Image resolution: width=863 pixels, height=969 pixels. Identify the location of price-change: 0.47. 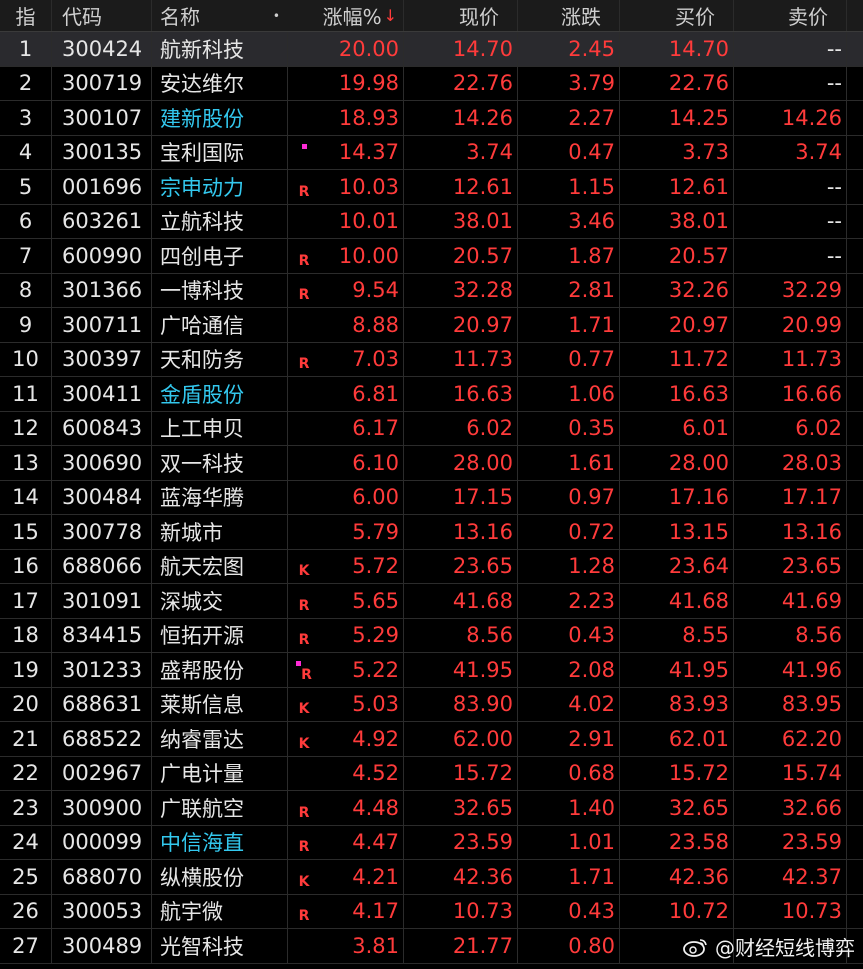
(569, 152).